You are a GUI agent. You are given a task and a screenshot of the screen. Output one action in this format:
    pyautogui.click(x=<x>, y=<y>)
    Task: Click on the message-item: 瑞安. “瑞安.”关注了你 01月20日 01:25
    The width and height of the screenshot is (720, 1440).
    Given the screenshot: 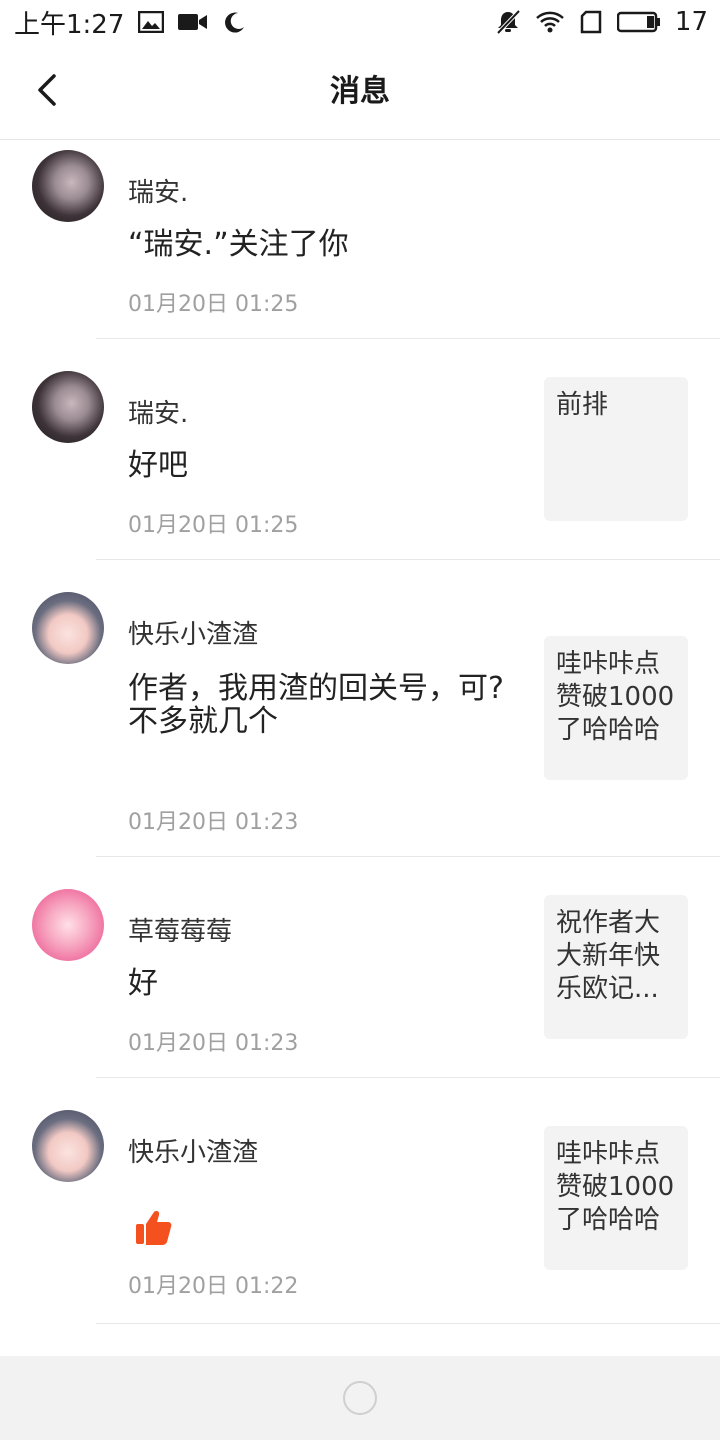 What is the action you would take?
    pyautogui.click(x=360, y=239)
    